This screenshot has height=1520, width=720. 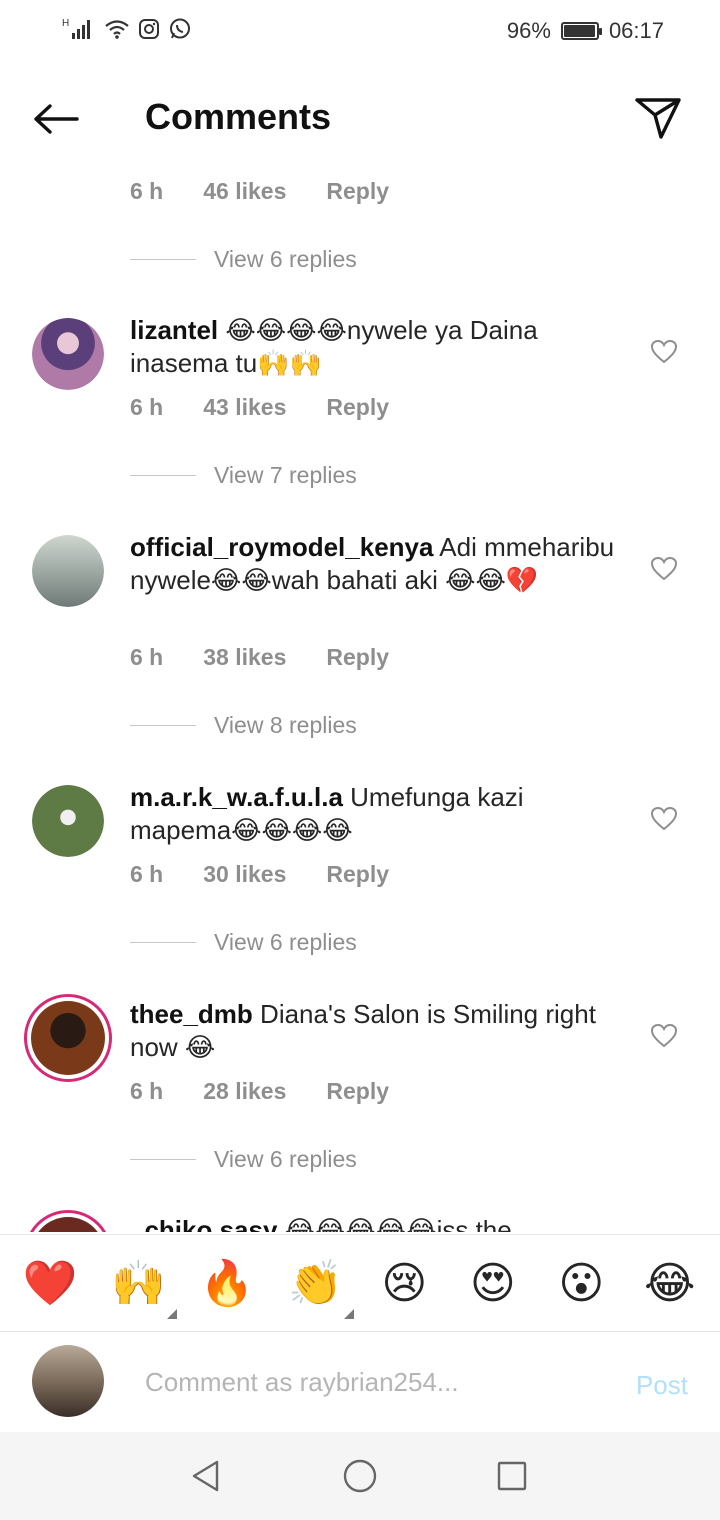 I want to click on comment-text: _chiko.sasy 😂😂😂😂😂iss the, so click(x=380, y=1223).